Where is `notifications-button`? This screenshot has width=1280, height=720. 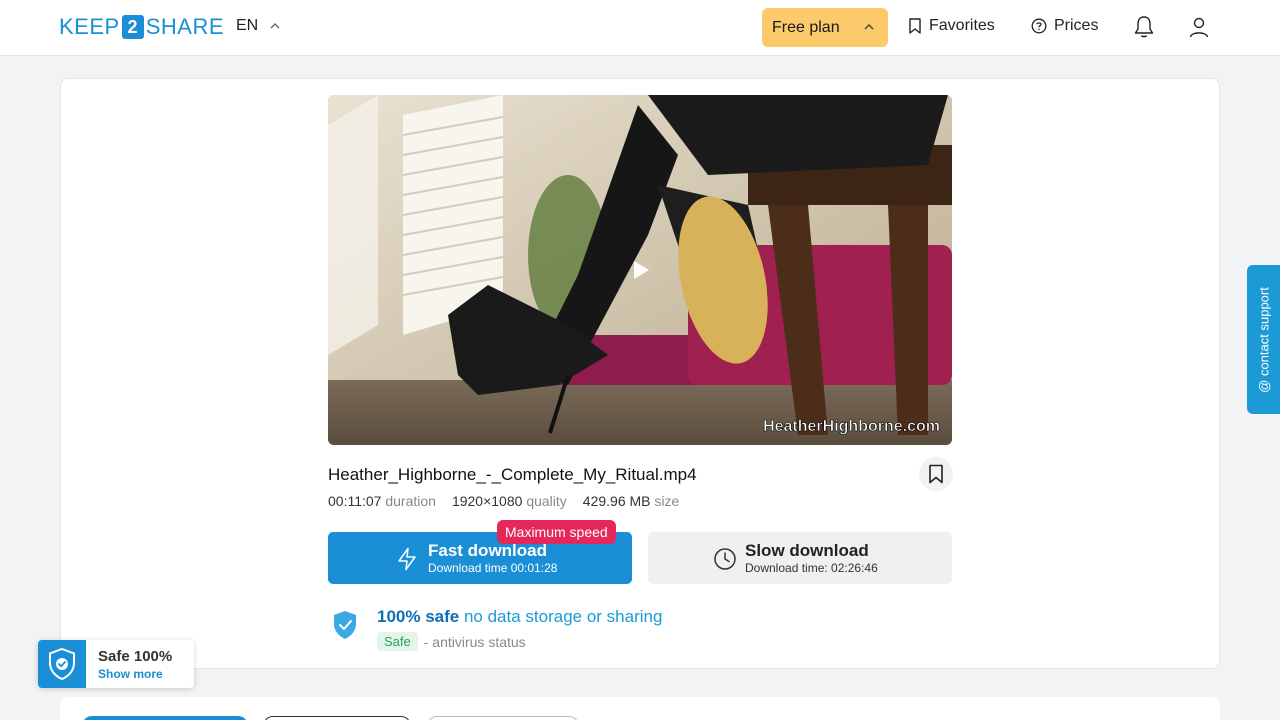
notifications-button is located at coordinates (1144, 27).